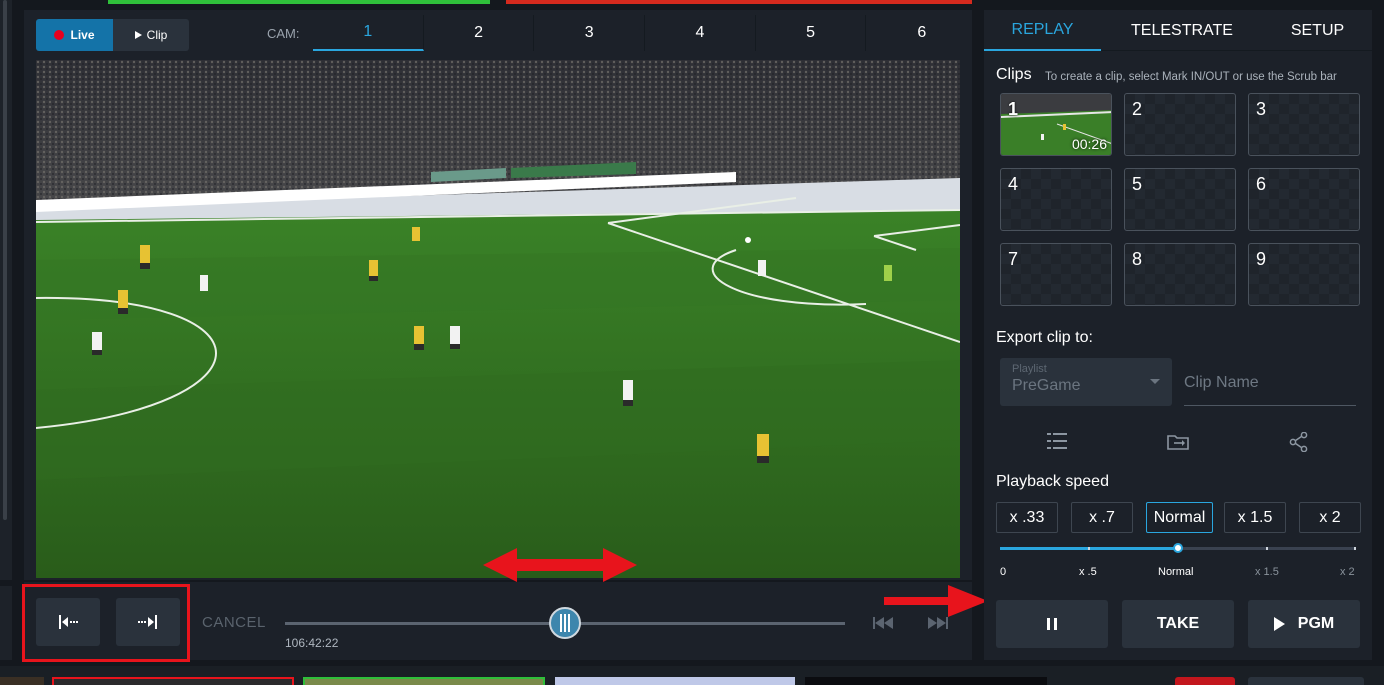 This screenshot has height=685, width=1384. Describe the element at coordinates (1304, 274) in the screenshot. I see `clip-slot-9: 9` at that location.